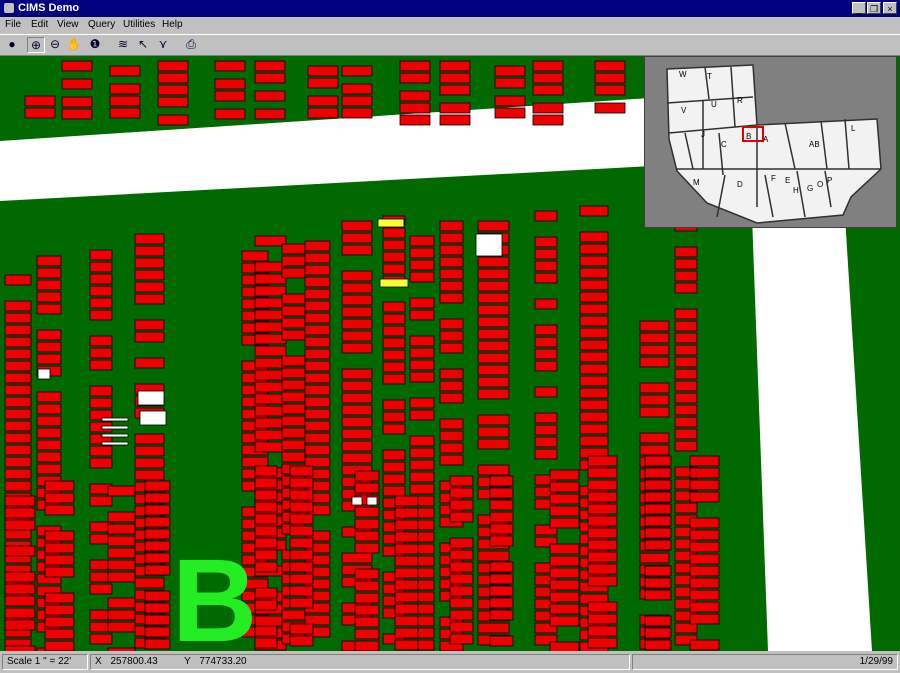  I want to click on close-button: ×, so click(890, 8).